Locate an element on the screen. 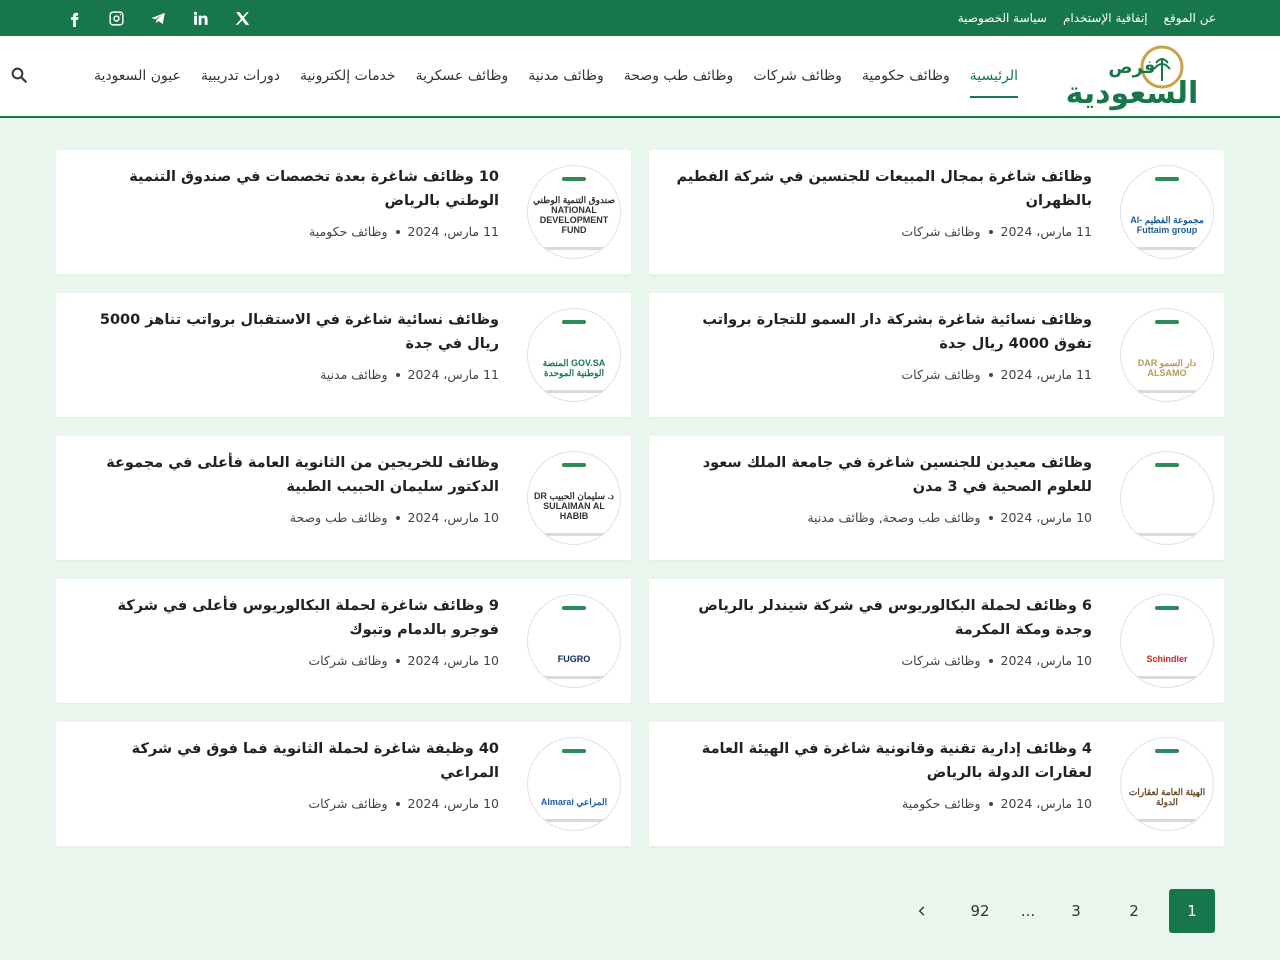 The width and height of the screenshot is (1280, 960). post-category: وظائف مدنية is located at coordinates (353, 374).